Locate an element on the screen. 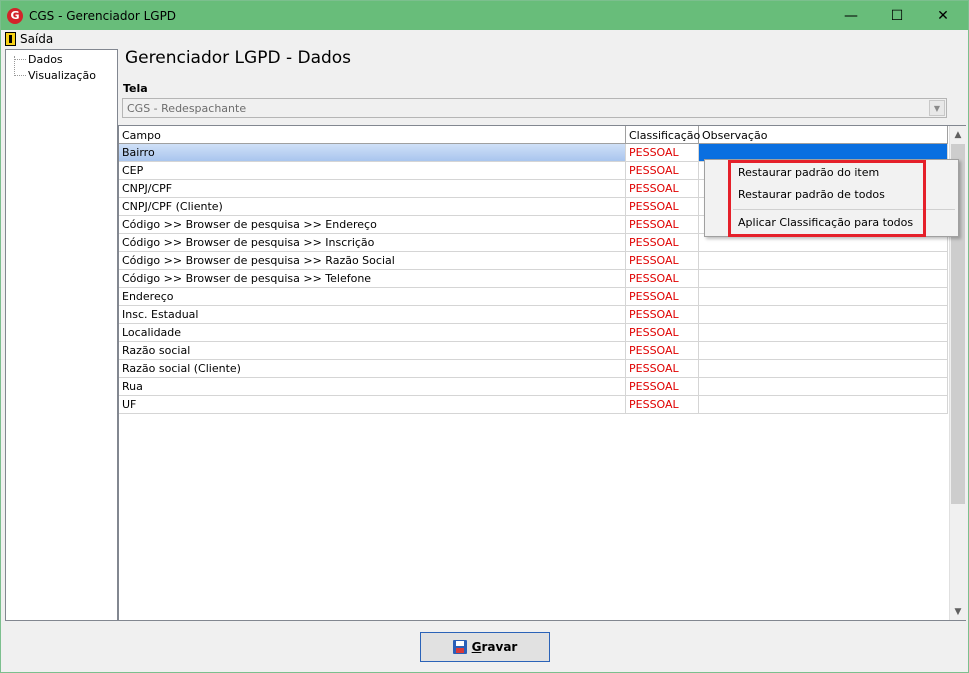 The image size is (969, 673). scroll-up-icon: ▲ is located at coordinates (958, 134).